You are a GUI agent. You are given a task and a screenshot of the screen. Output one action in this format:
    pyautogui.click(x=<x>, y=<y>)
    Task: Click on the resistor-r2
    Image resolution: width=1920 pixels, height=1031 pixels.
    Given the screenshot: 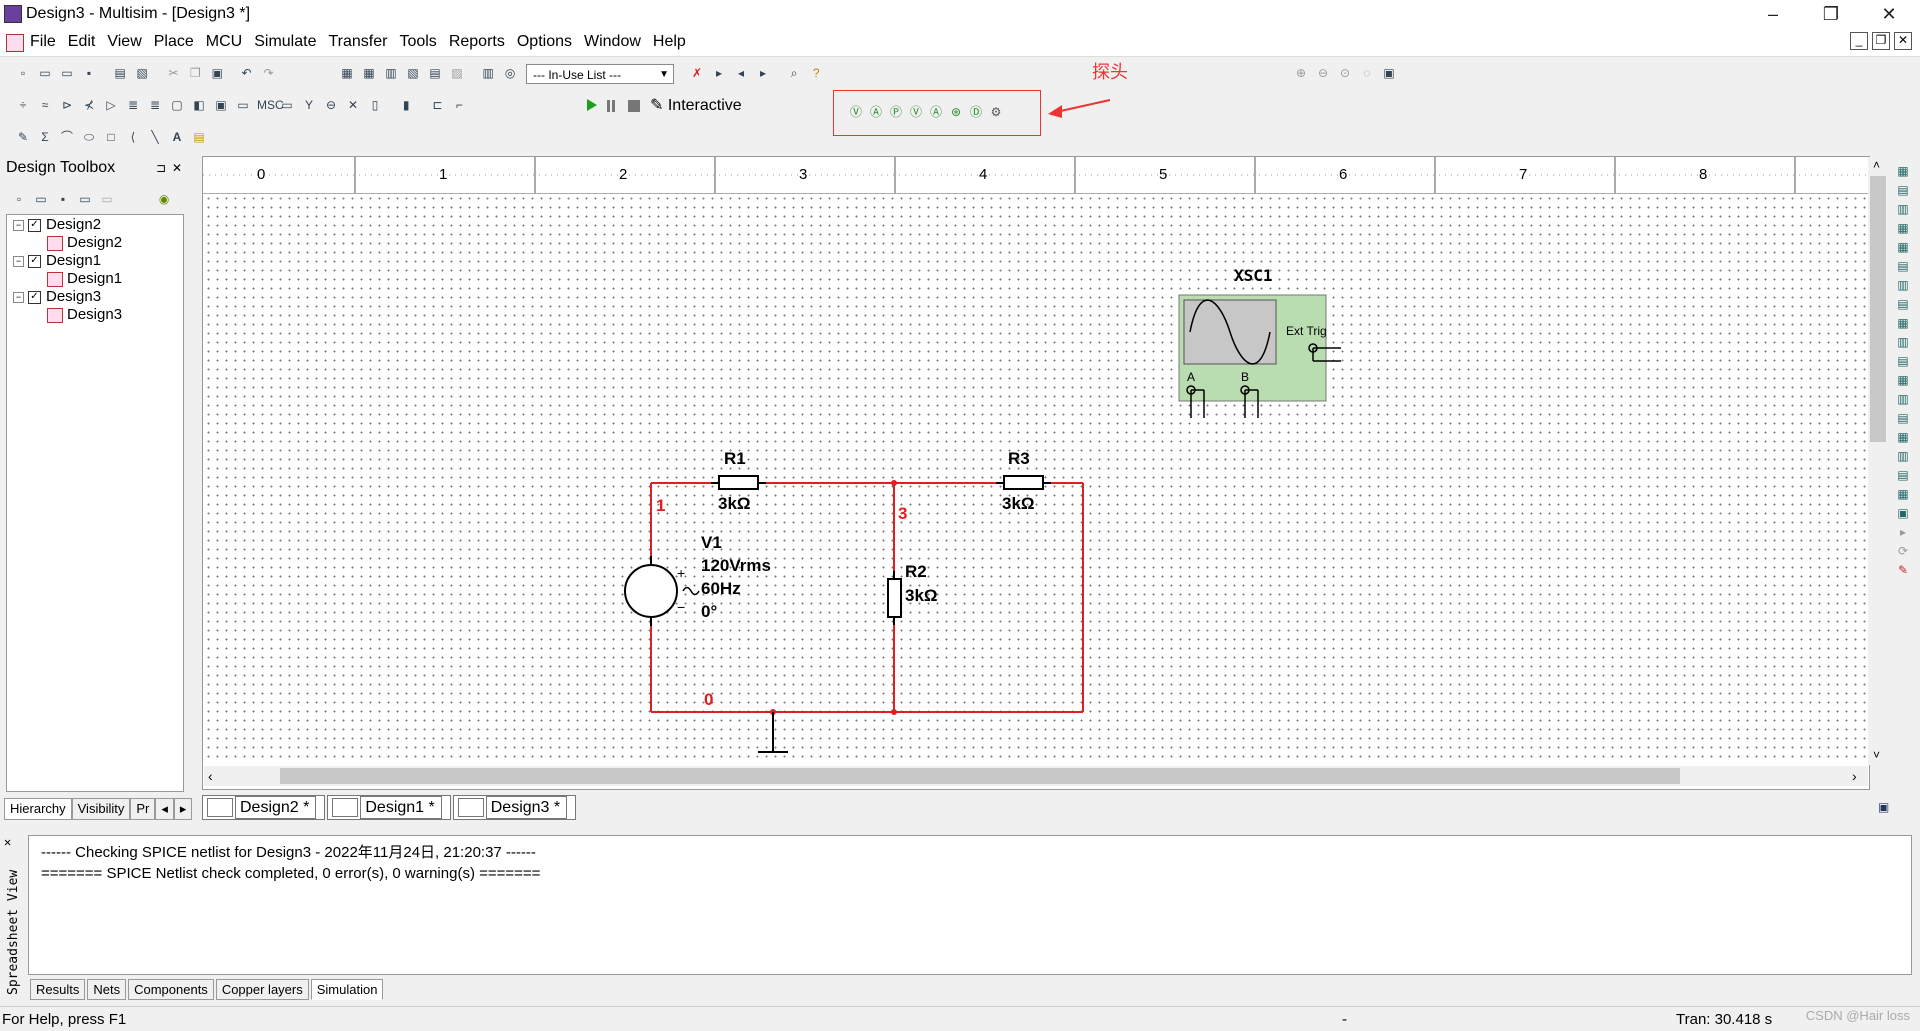 What is the action you would take?
    pyautogui.click(x=894, y=598)
    